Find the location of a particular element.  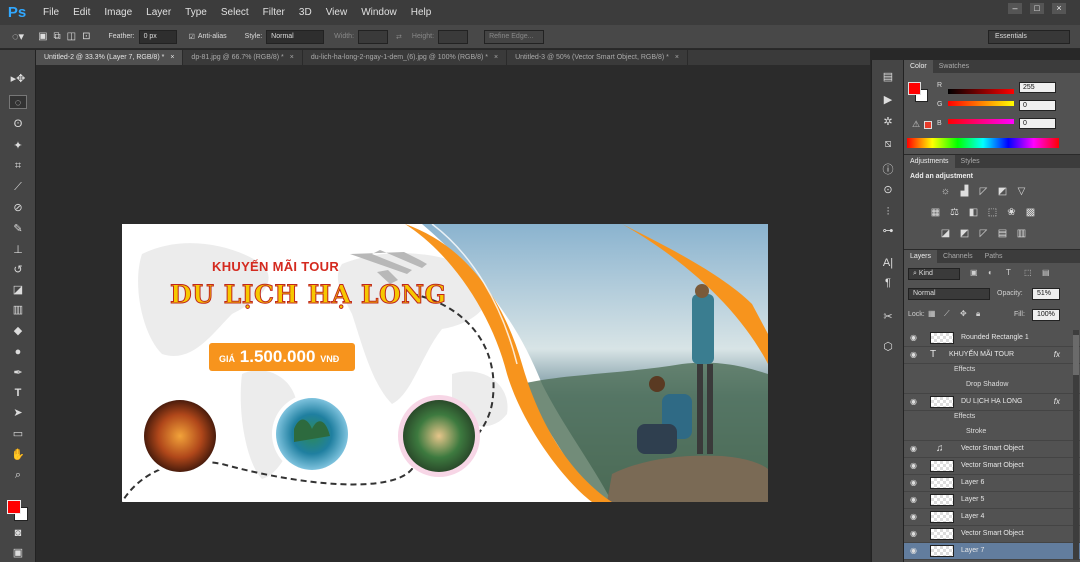

add-selection-icon: ⧉ is located at coordinates (57, 36).